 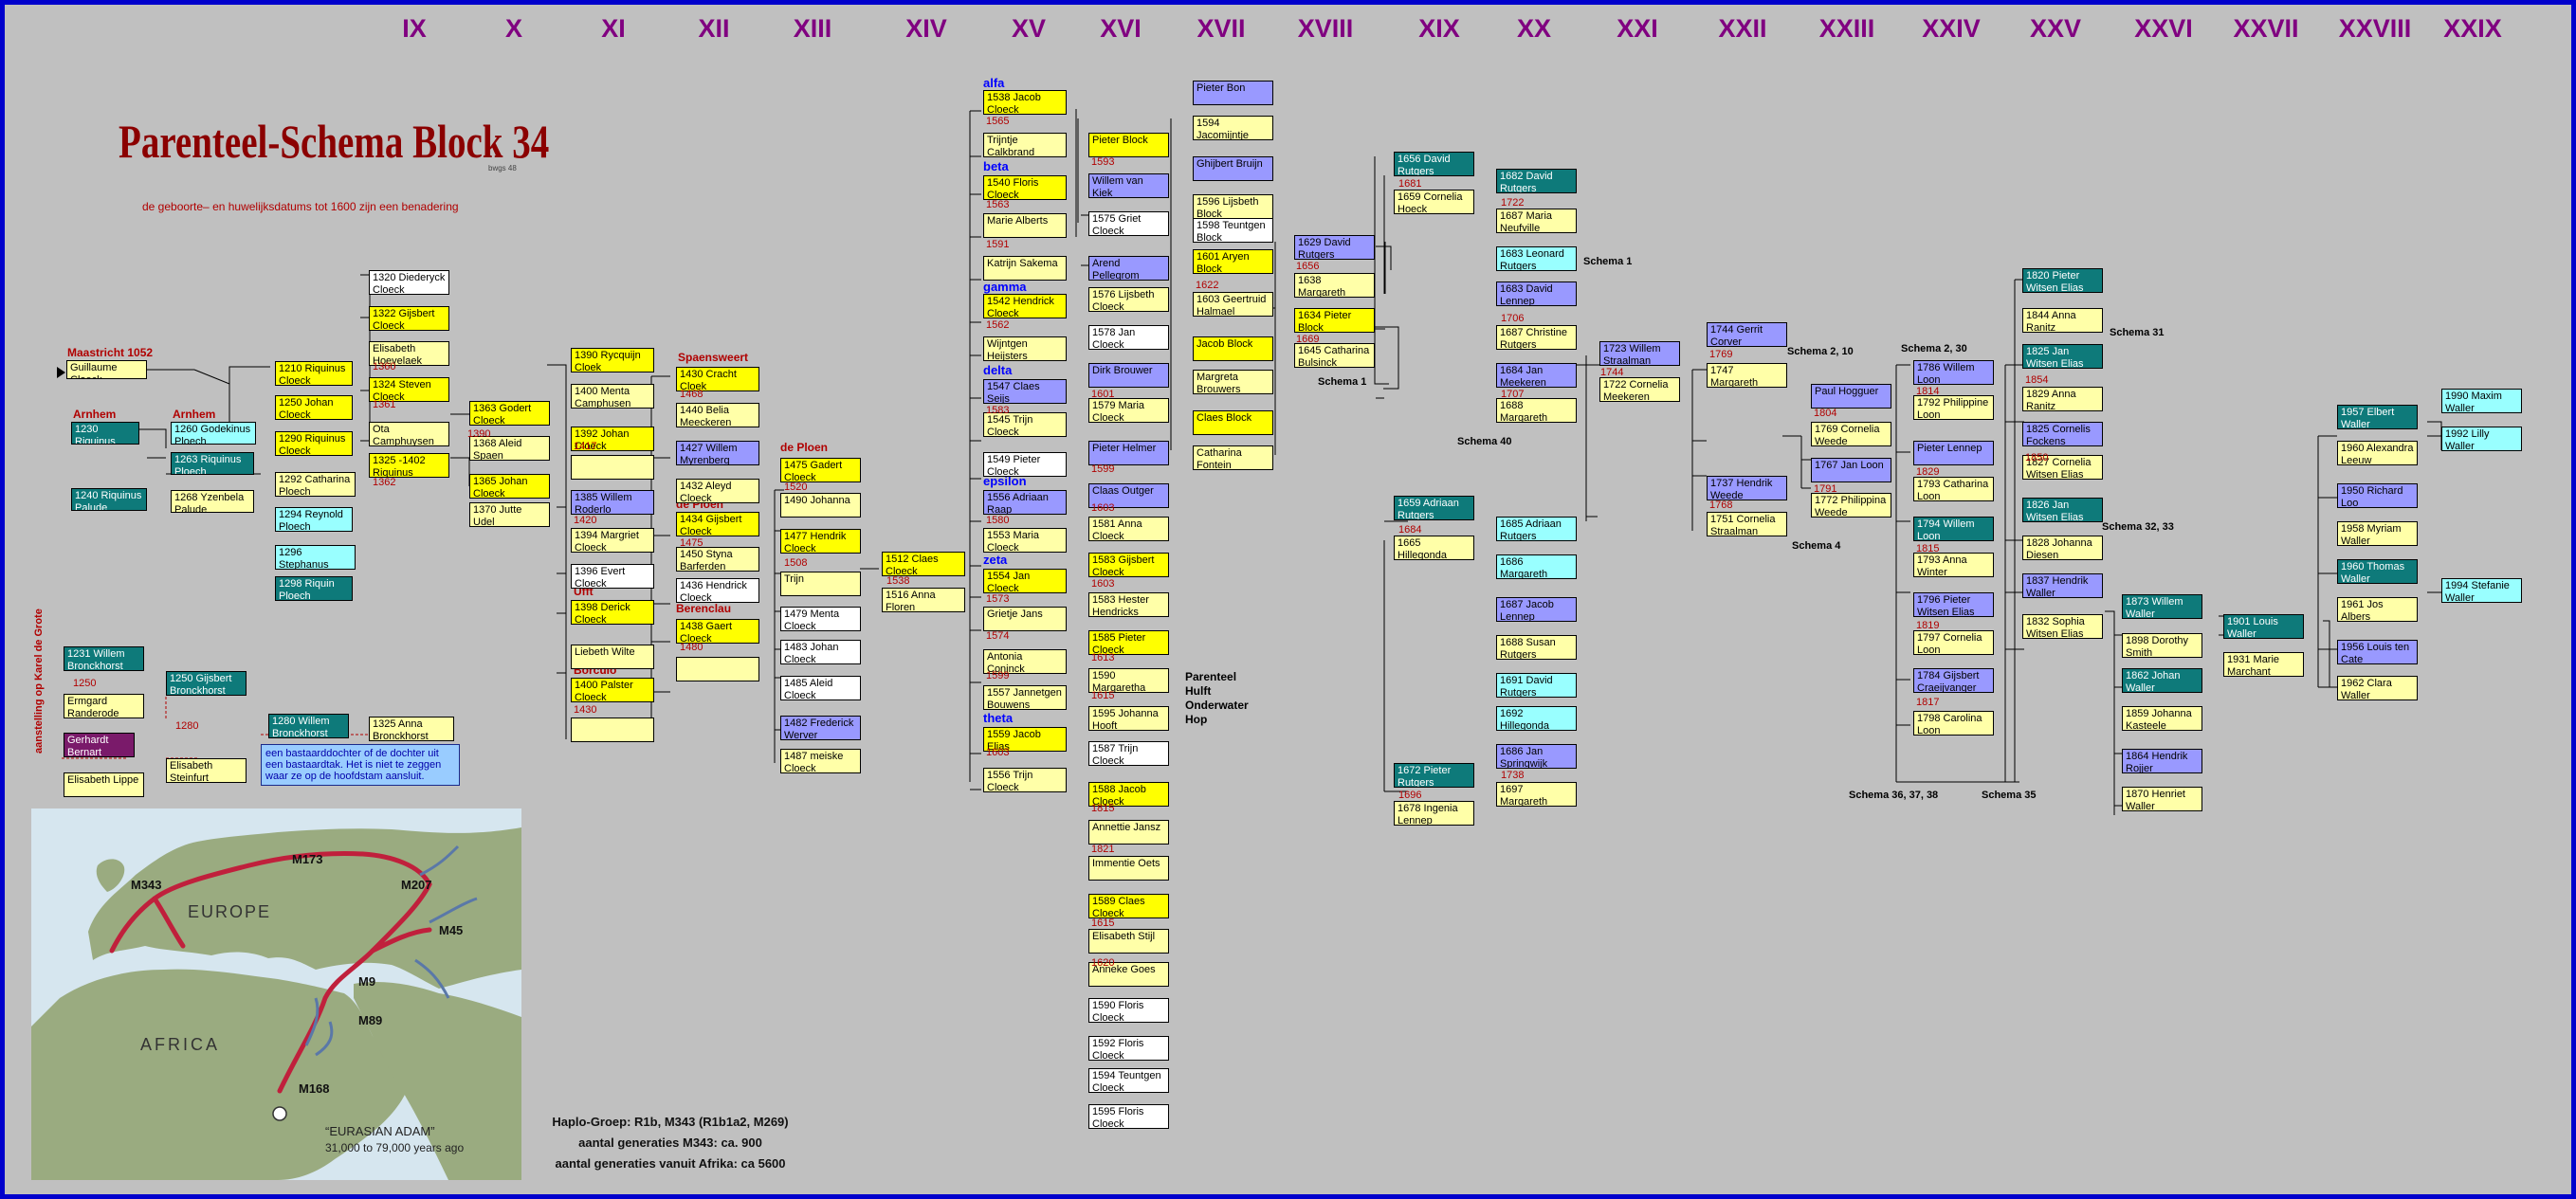 I want to click on person-box: Pieter Helmer, so click(x=1128, y=453).